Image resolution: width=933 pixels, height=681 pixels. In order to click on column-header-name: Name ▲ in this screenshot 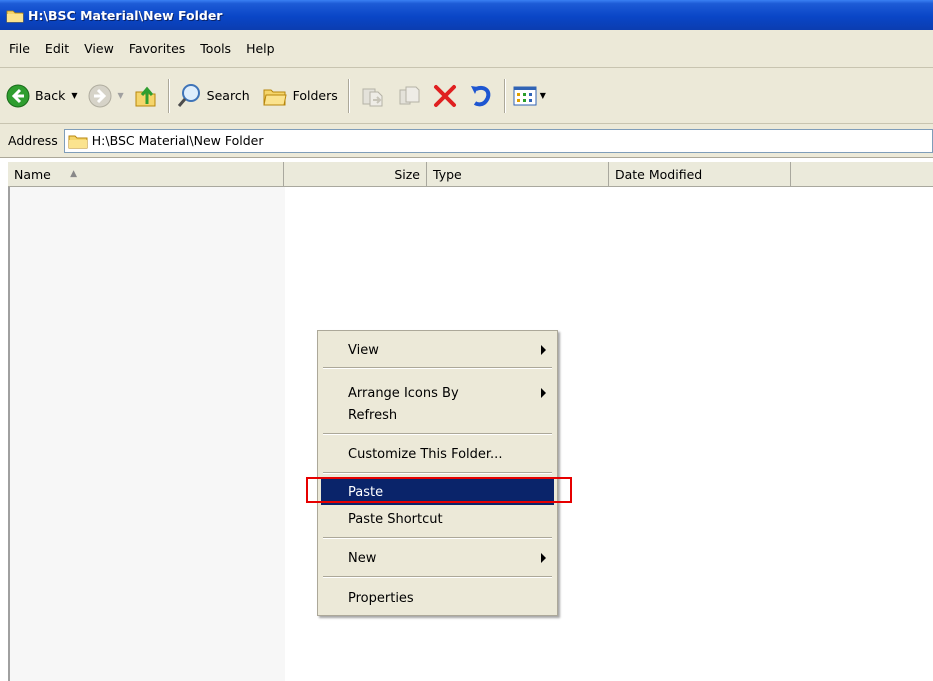, I will do `click(146, 174)`.